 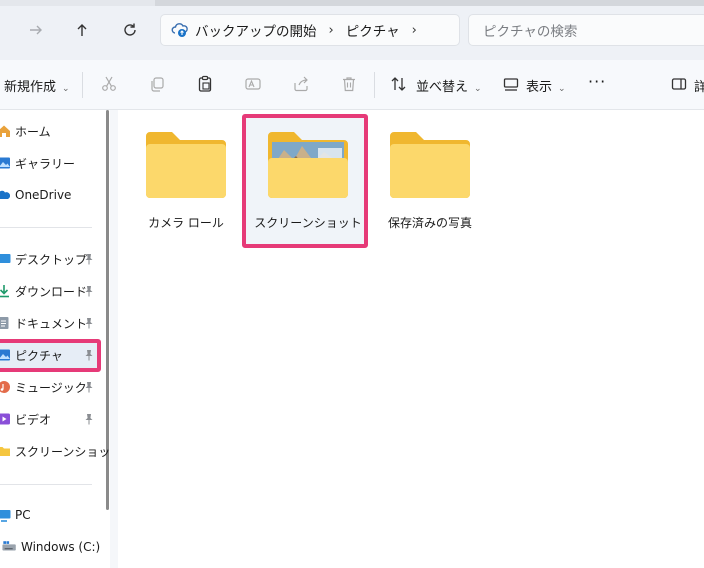 What do you see at coordinates (61, 547) in the screenshot?
I see `sidebar-item-label: Windows (C:)` at bounding box center [61, 547].